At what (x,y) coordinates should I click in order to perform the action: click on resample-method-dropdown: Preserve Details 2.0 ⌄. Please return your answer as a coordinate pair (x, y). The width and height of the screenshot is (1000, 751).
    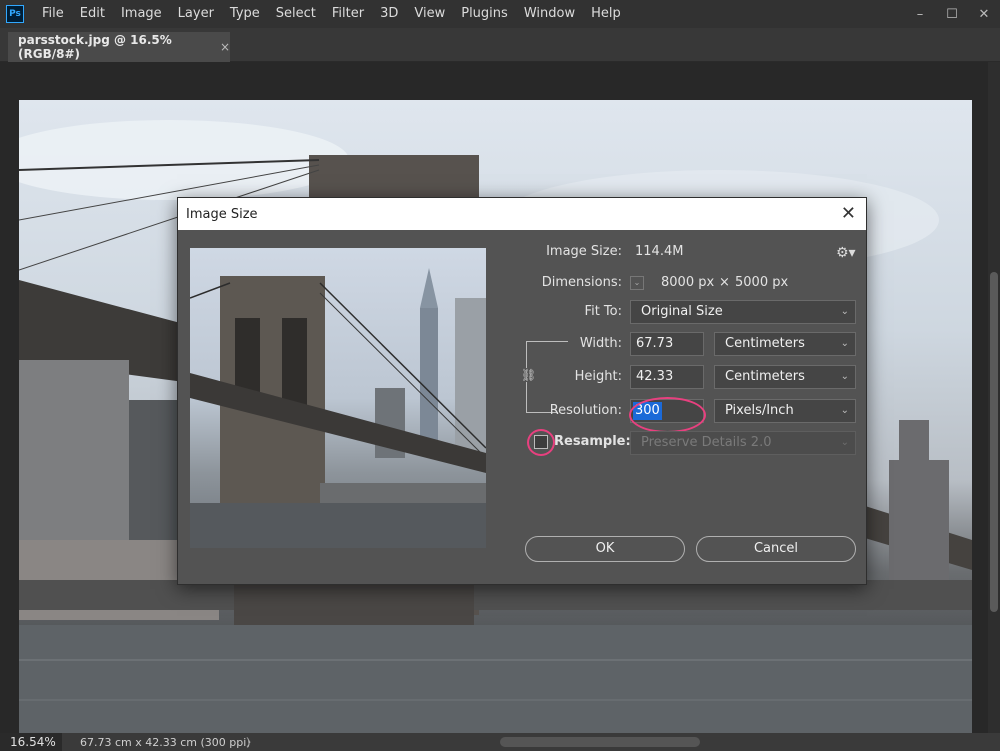
    Looking at the image, I should click on (743, 443).